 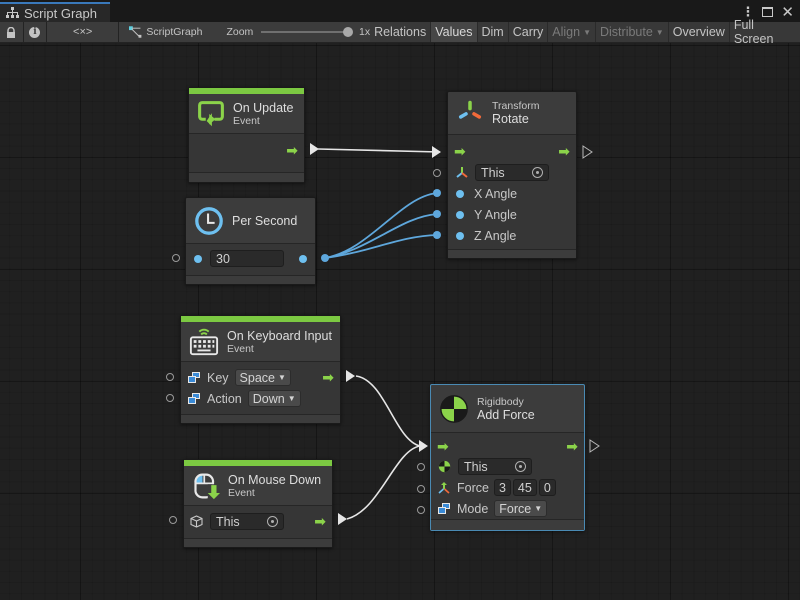 I want to click on action-dropdown: Down ▼, so click(x=274, y=398).